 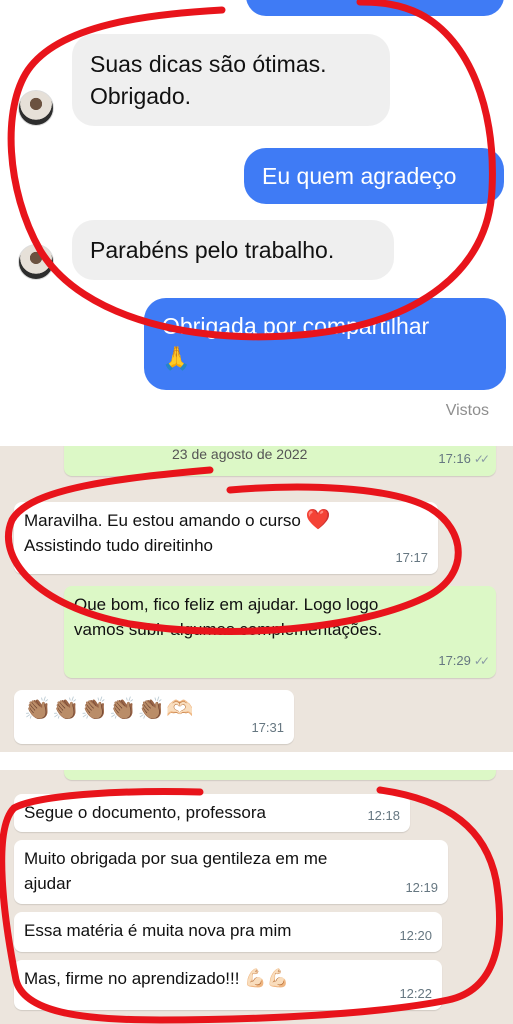 I want to click on message-text-line: Assistindo tudo direitinho, so click(x=119, y=545).